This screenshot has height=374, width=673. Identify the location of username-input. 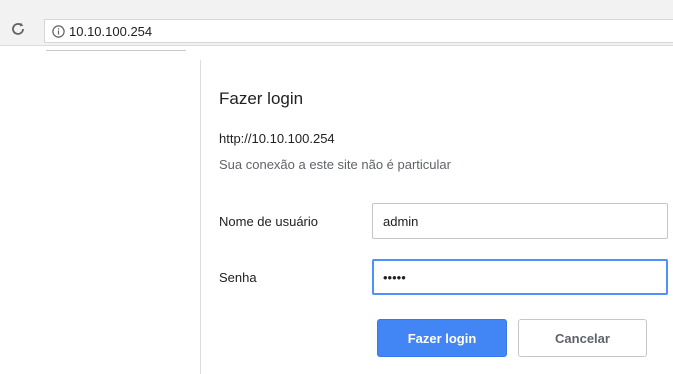
(520, 221).